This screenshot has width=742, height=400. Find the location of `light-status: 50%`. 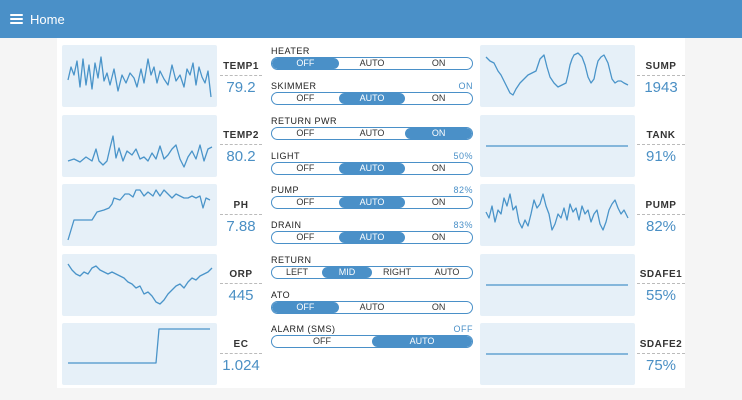

light-status: 50% is located at coordinates (463, 156).